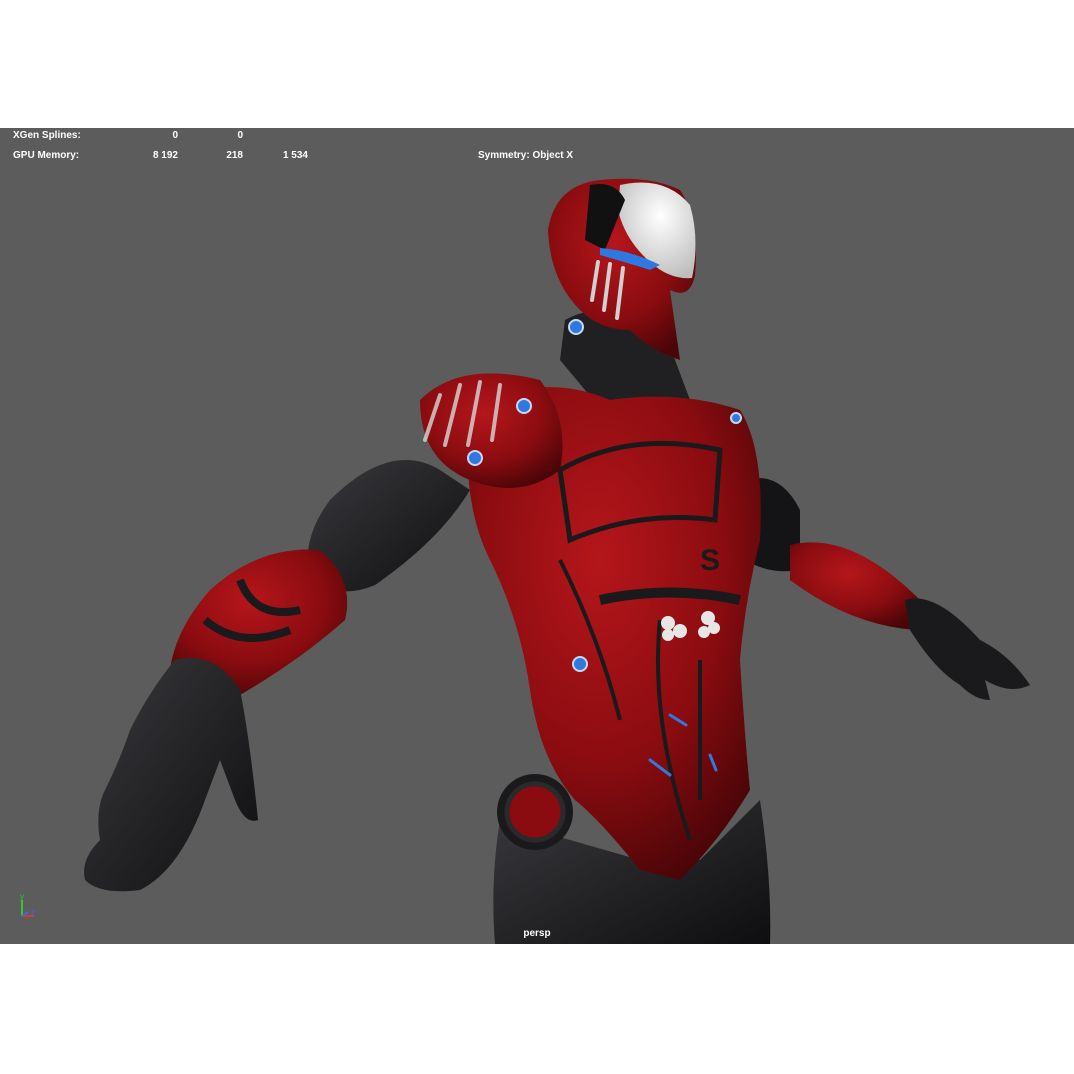  What do you see at coordinates (491, 430) in the screenshot?
I see `shoulder-left` at bounding box center [491, 430].